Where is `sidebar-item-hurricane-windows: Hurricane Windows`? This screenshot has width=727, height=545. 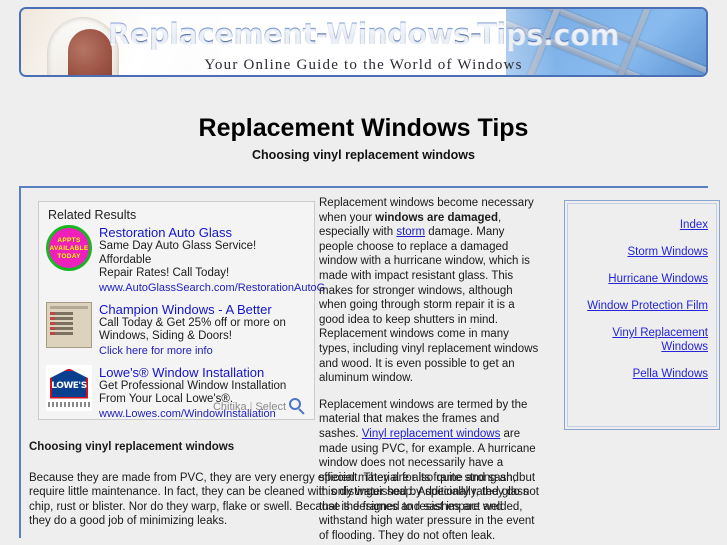 sidebar-item-hurricane-windows: Hurricane Windows is located at coordinates (641, 279).